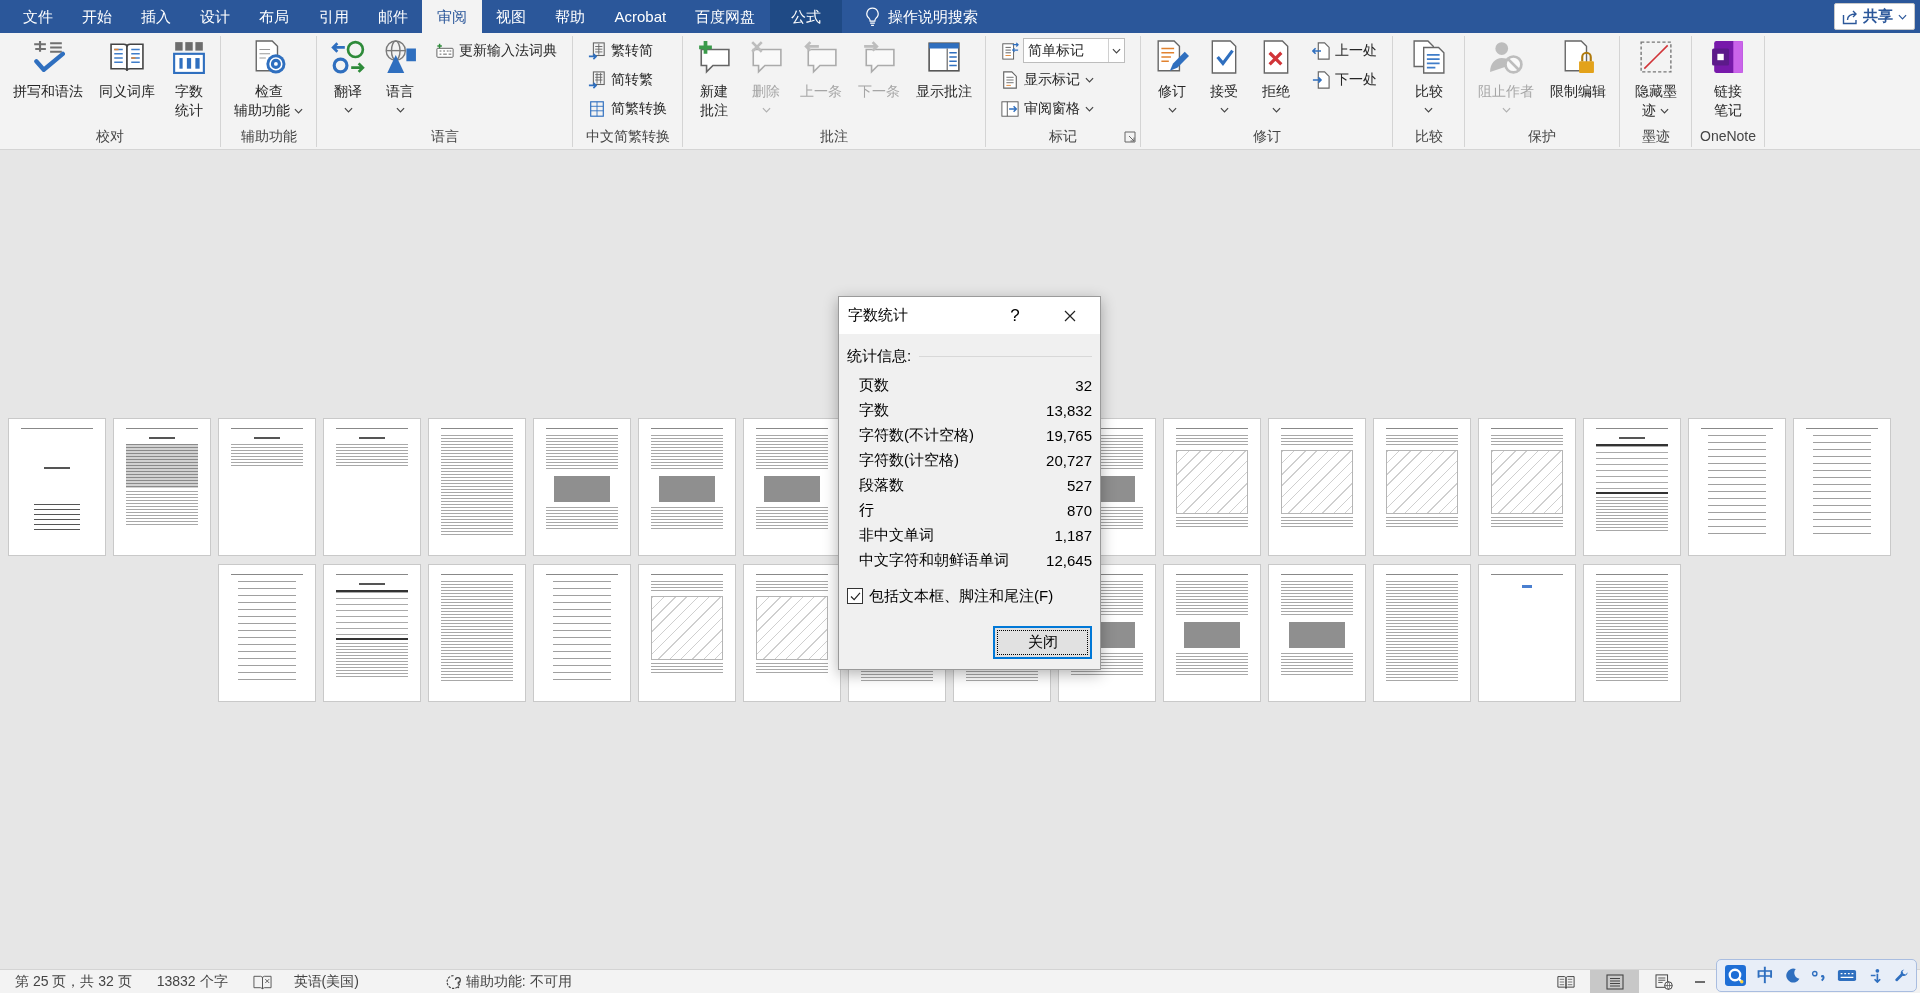  Describe the element at coordinates (127, 57) in the screenshot. I see `open-book-icon` at that location.